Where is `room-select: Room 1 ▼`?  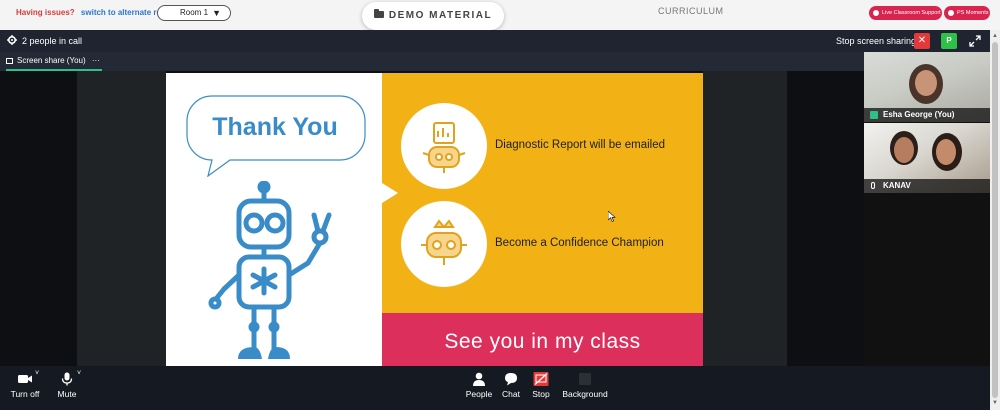 room-select: Room 1 ▼ is located at coordinates (194, 13).